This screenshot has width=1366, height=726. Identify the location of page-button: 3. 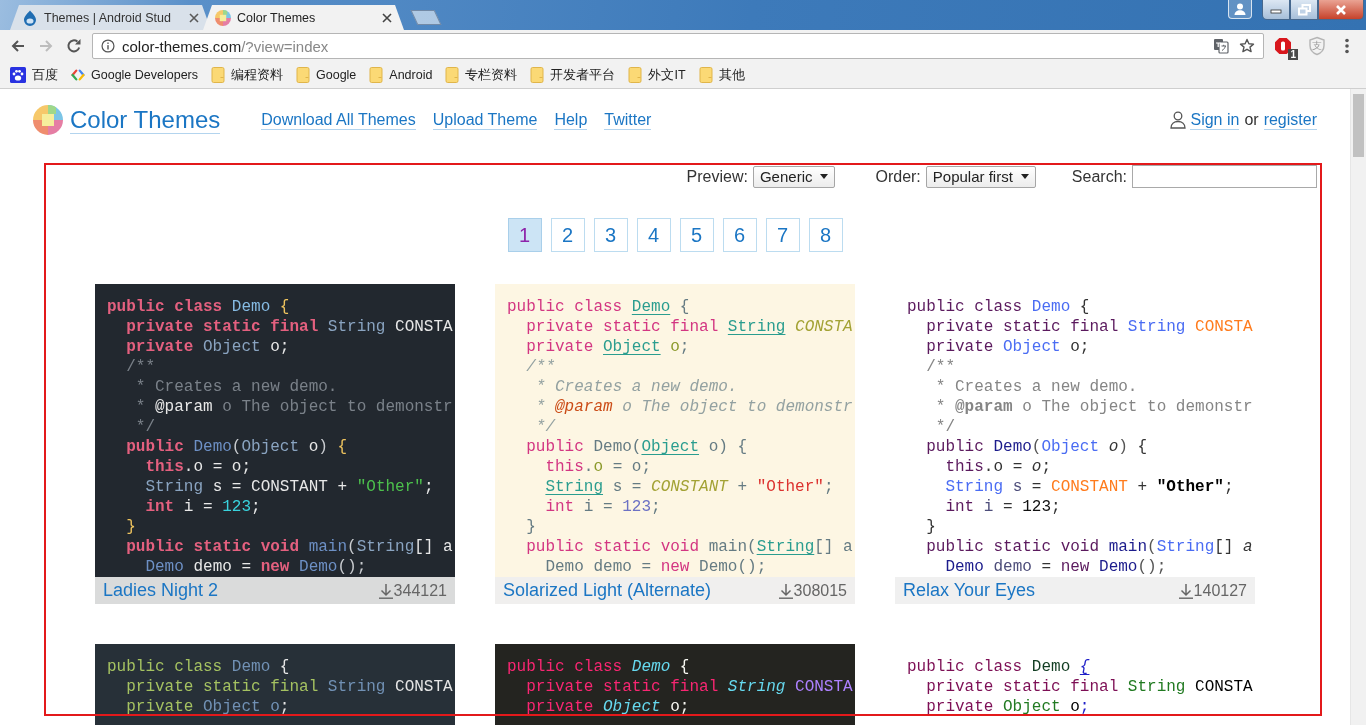
(610, 235).